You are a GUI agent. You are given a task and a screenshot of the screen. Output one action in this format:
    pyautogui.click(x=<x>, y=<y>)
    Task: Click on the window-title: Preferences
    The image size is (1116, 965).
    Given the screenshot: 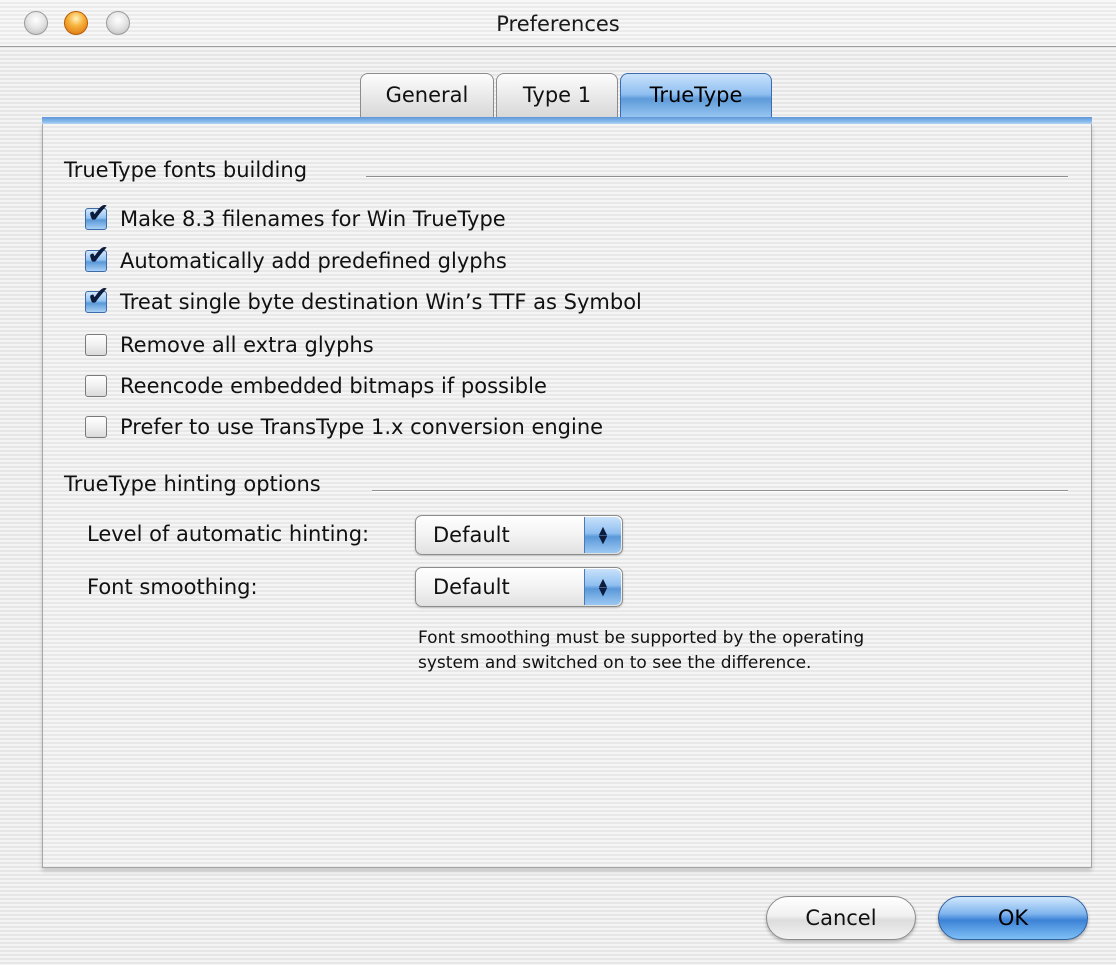 What is the action you would take?
    pyautogui.click(x=558, y=24)
    